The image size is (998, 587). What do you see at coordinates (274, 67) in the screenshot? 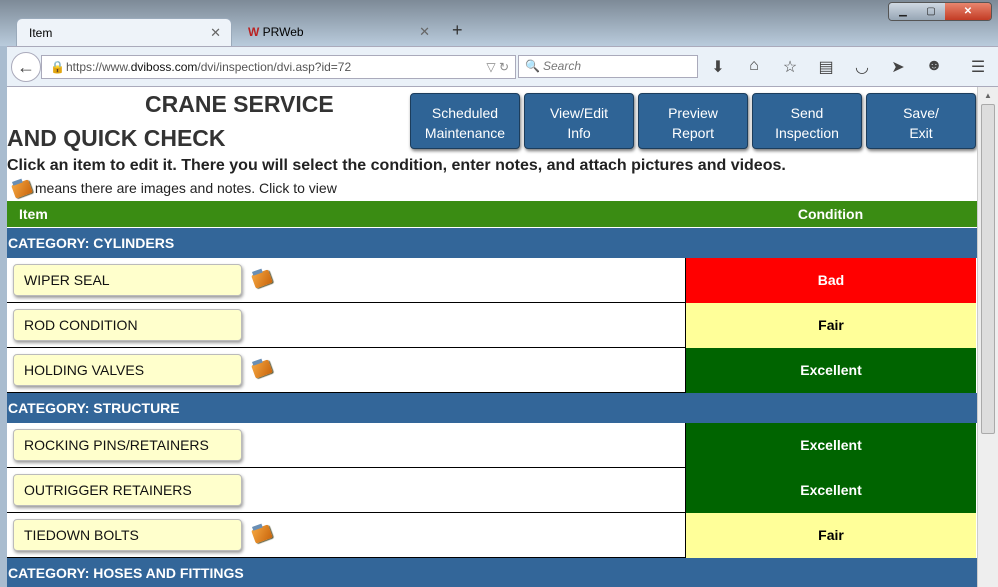
I see `url-path: /dvi/inspection/dvi.asp?id=72` at bounding box center [274, 67].